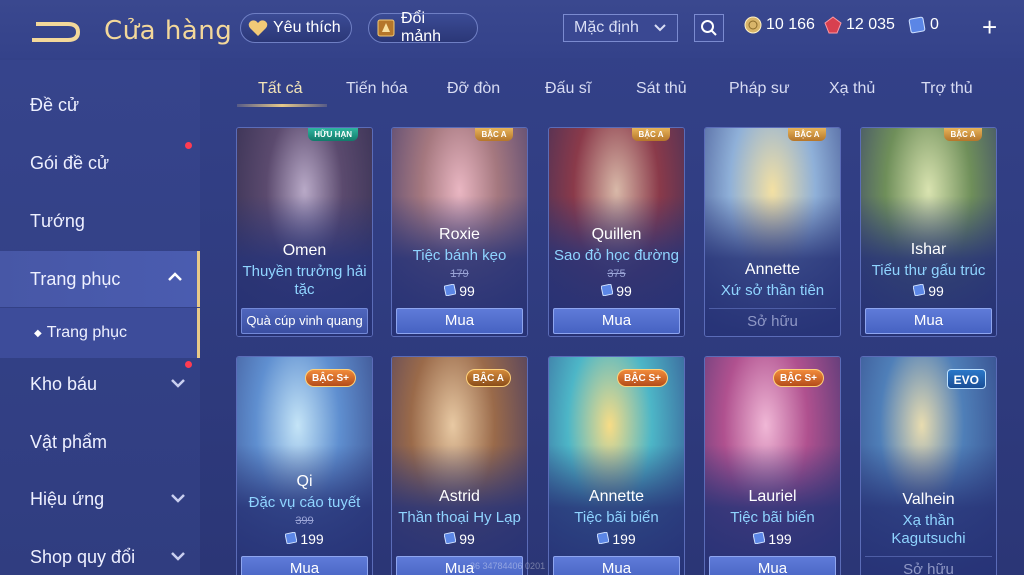 This screenshot has width=1024, height=575. I want to click on skin-name: Xứ sở thần tiên, so click(772, 290).